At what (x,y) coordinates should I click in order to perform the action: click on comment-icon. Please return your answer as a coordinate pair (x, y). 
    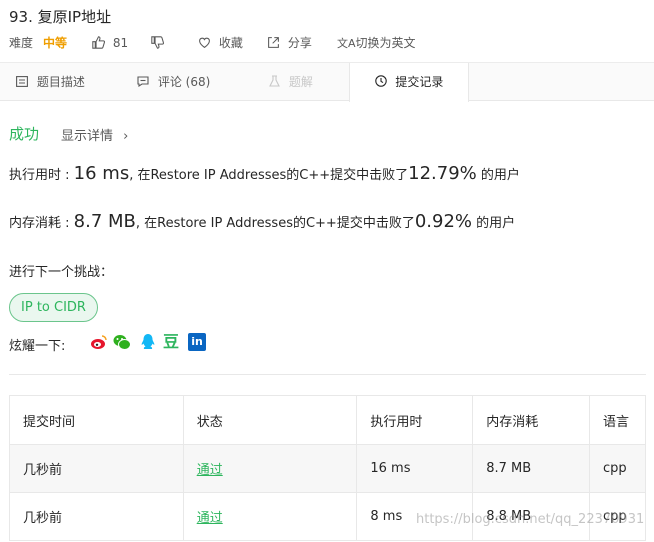
    Looking at the image, I should click on (145, 82).